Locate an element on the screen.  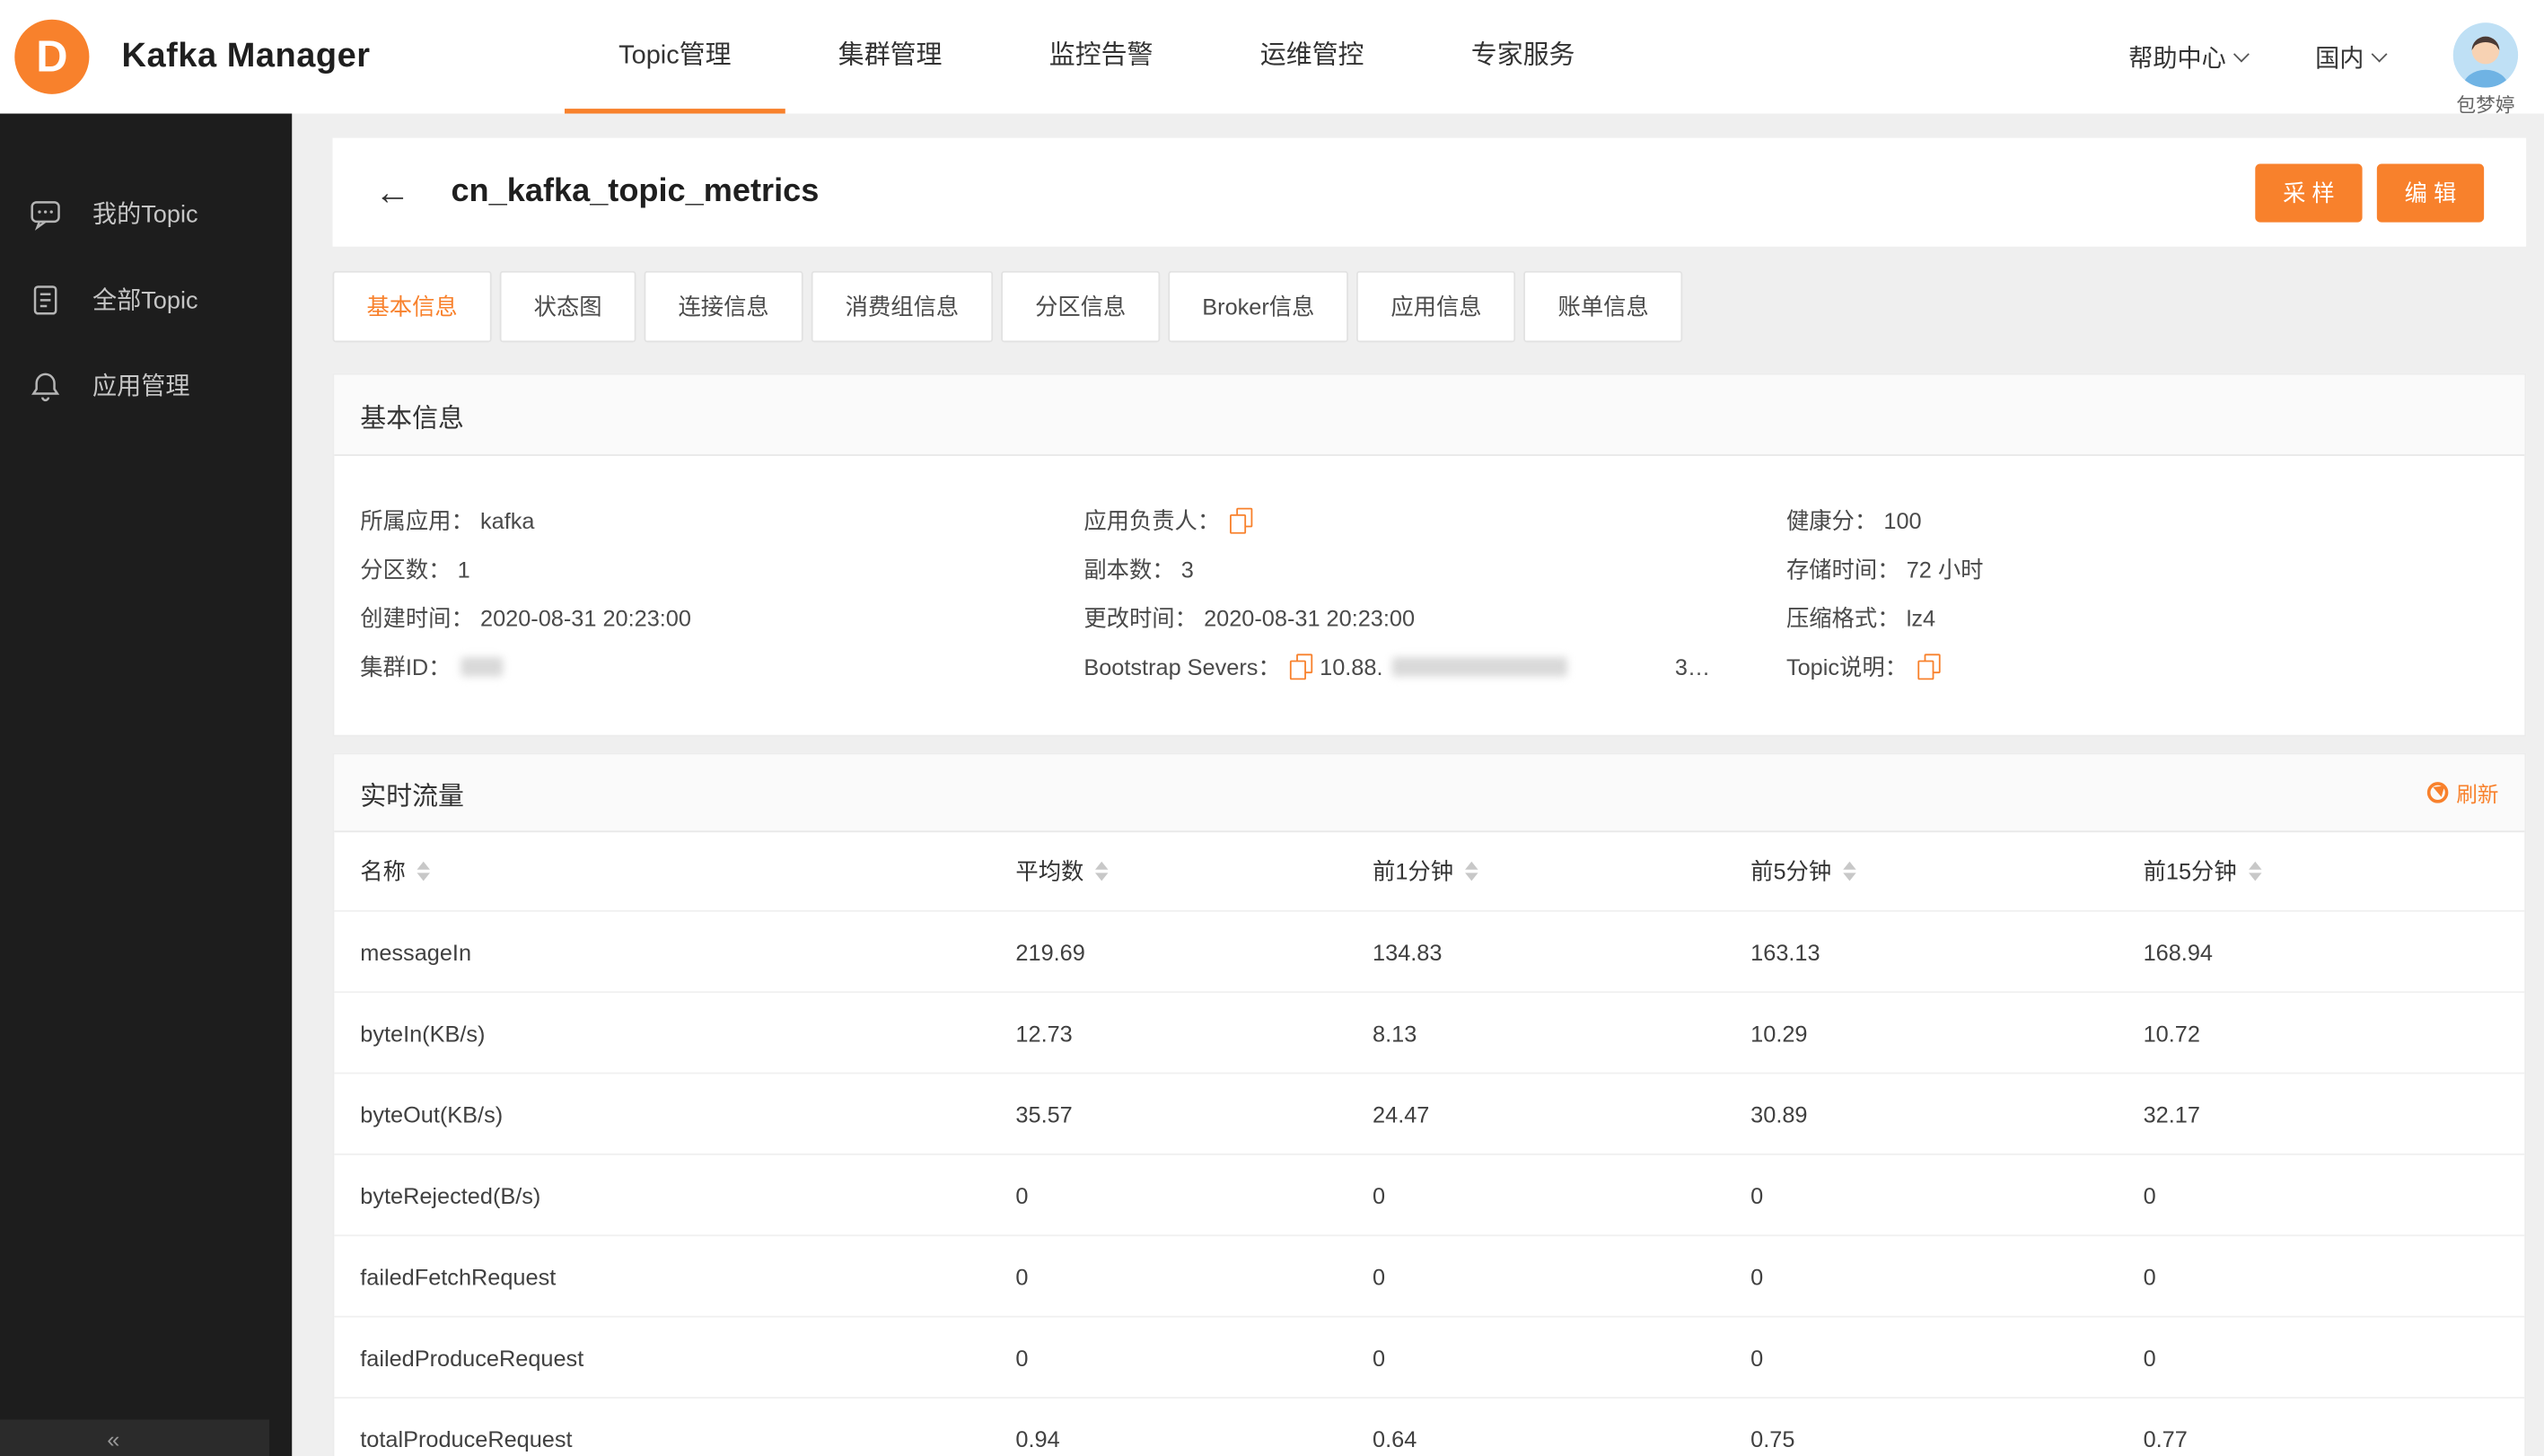
metric-average: 219.69 is located at coordinates (1050, 952).